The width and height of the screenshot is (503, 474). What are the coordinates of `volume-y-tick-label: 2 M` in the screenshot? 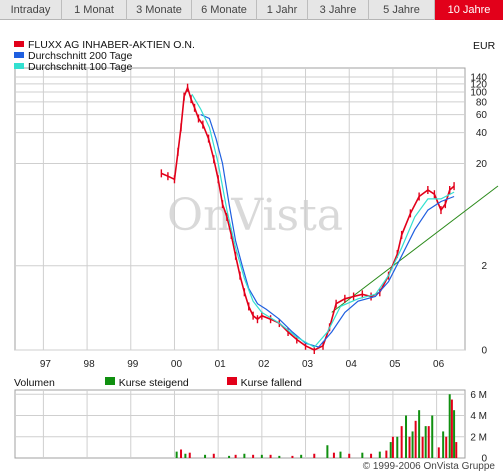 It's located at (478, 437).